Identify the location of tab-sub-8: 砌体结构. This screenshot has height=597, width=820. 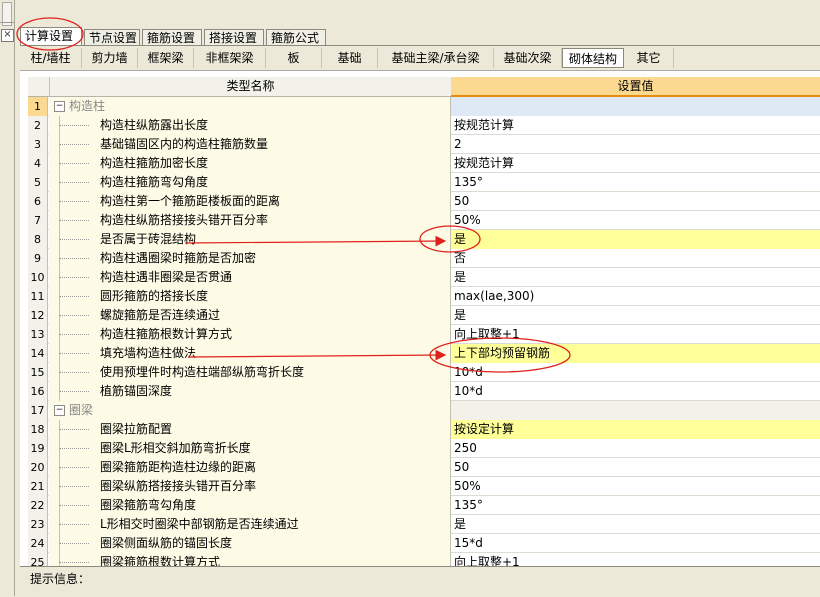
(593, 58).